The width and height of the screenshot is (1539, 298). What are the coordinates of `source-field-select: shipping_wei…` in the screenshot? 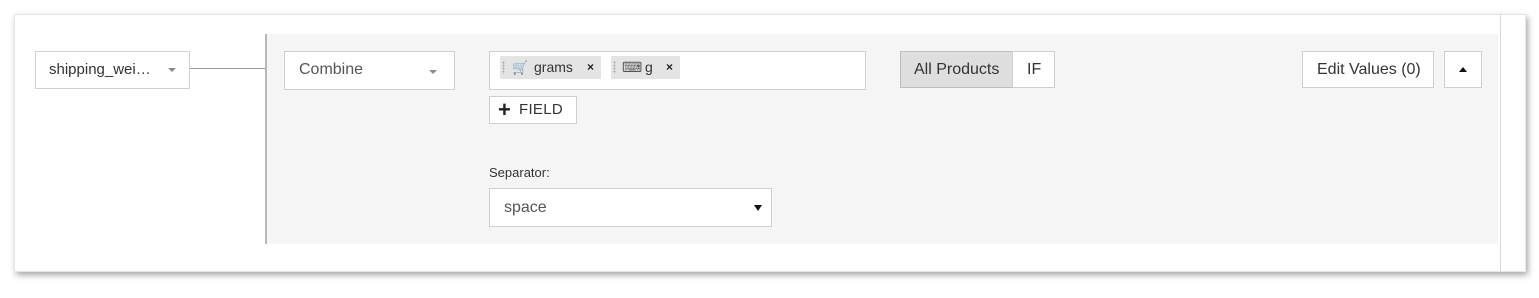 It's located at (112, 70).